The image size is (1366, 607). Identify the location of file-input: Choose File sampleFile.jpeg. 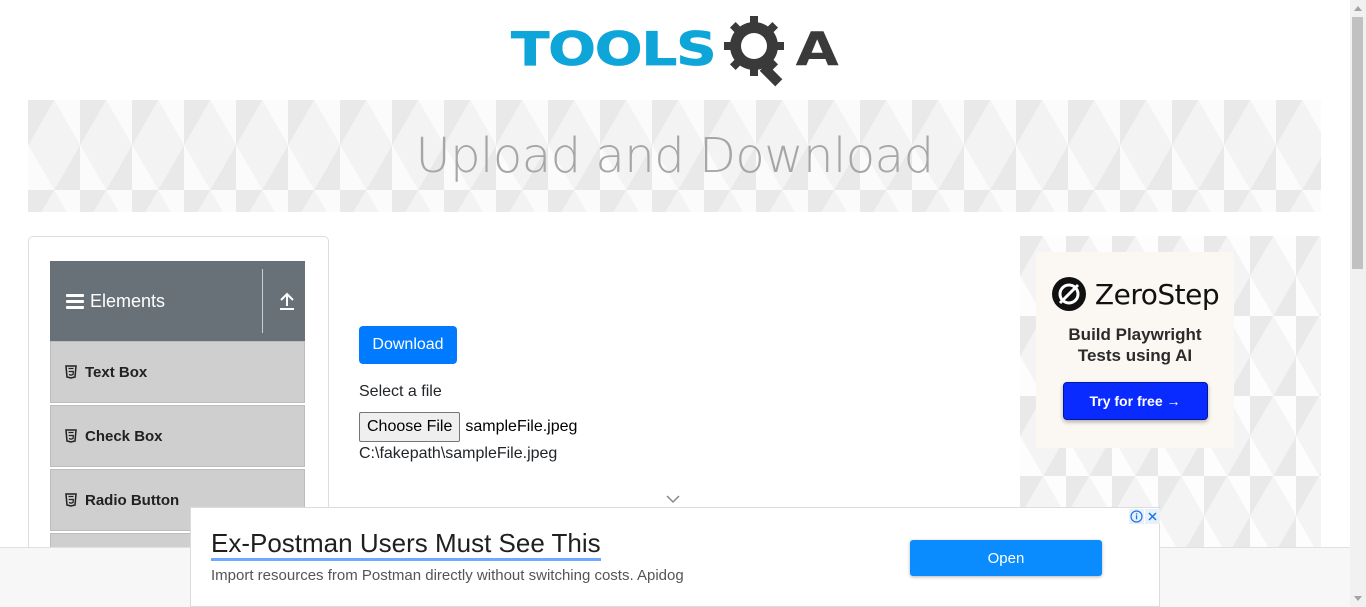
(468, 427).